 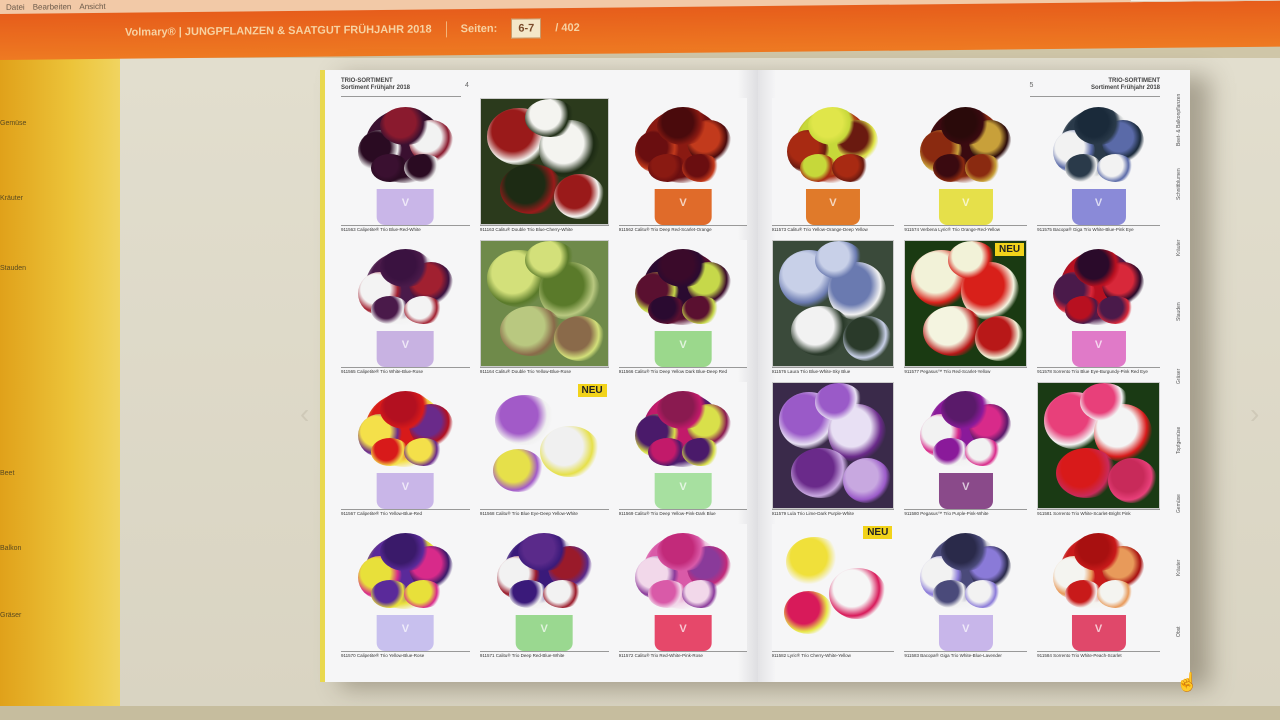 I want to click on hand-cursor-icon: ☝, so click(x=1187, y=682).